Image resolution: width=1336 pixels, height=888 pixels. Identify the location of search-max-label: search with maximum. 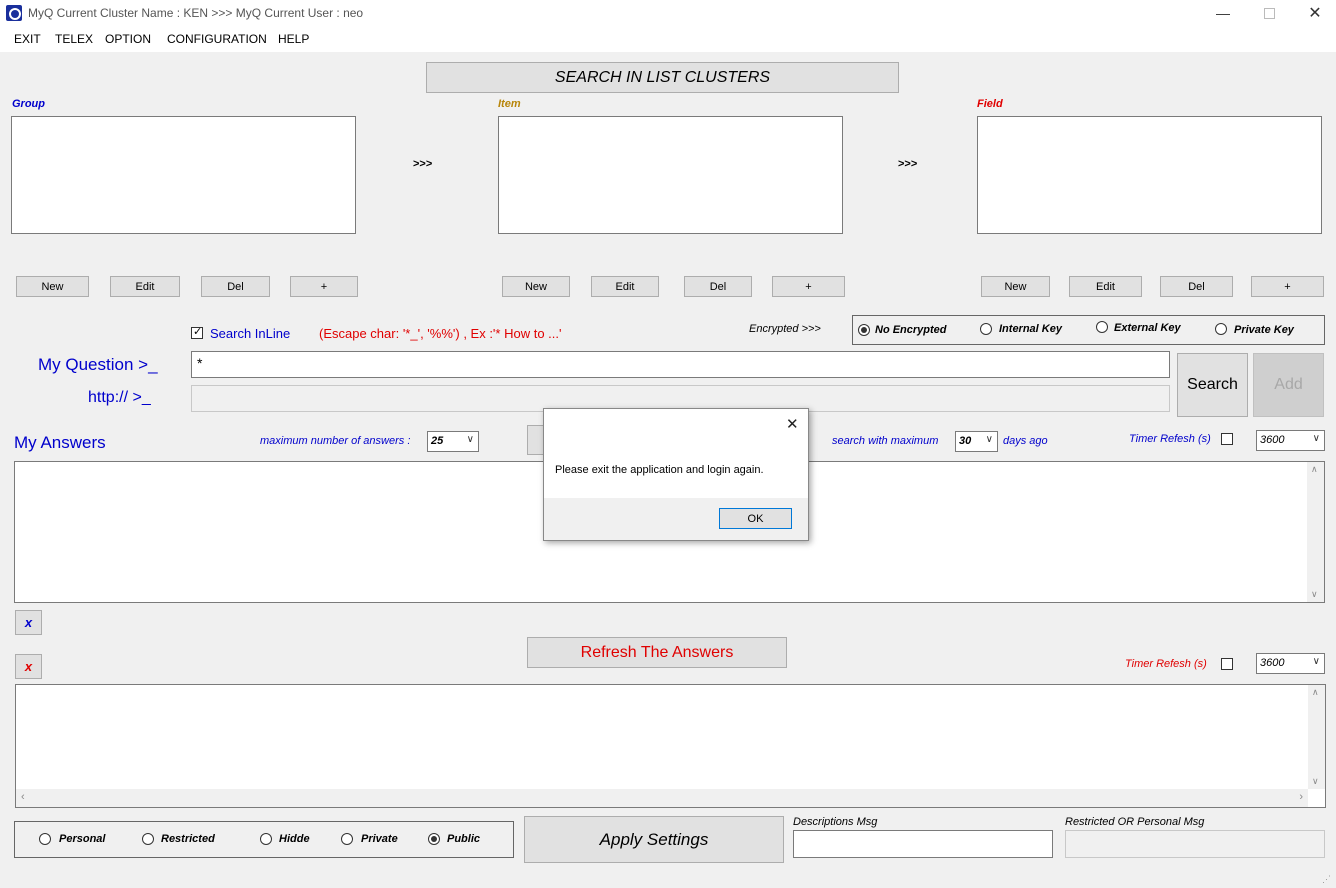
(885, 441).